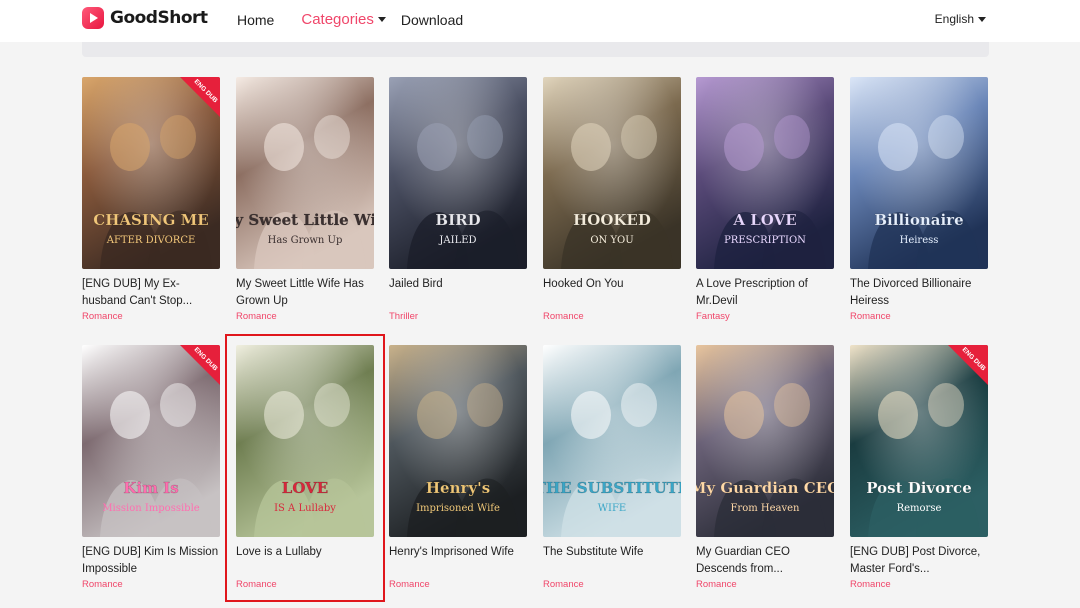 The height and width of the screenshot is (608, 1080). What do you see at coordinates (457, 220) in the screenshot?
I see `cover-title-text: BIRD` at bounding box center [457, 220].